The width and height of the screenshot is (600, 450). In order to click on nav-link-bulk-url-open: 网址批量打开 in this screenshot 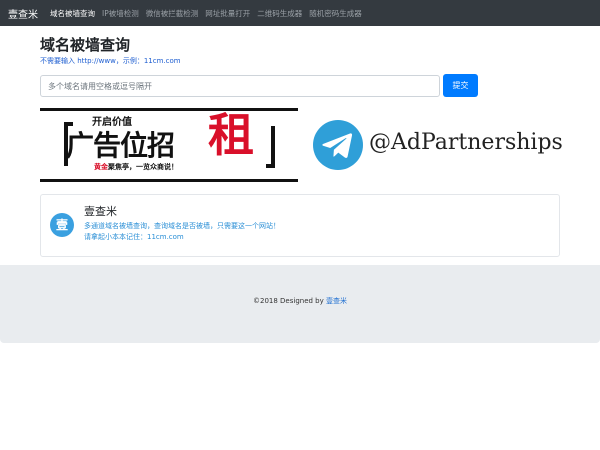, I will do `click(227, 13)`.